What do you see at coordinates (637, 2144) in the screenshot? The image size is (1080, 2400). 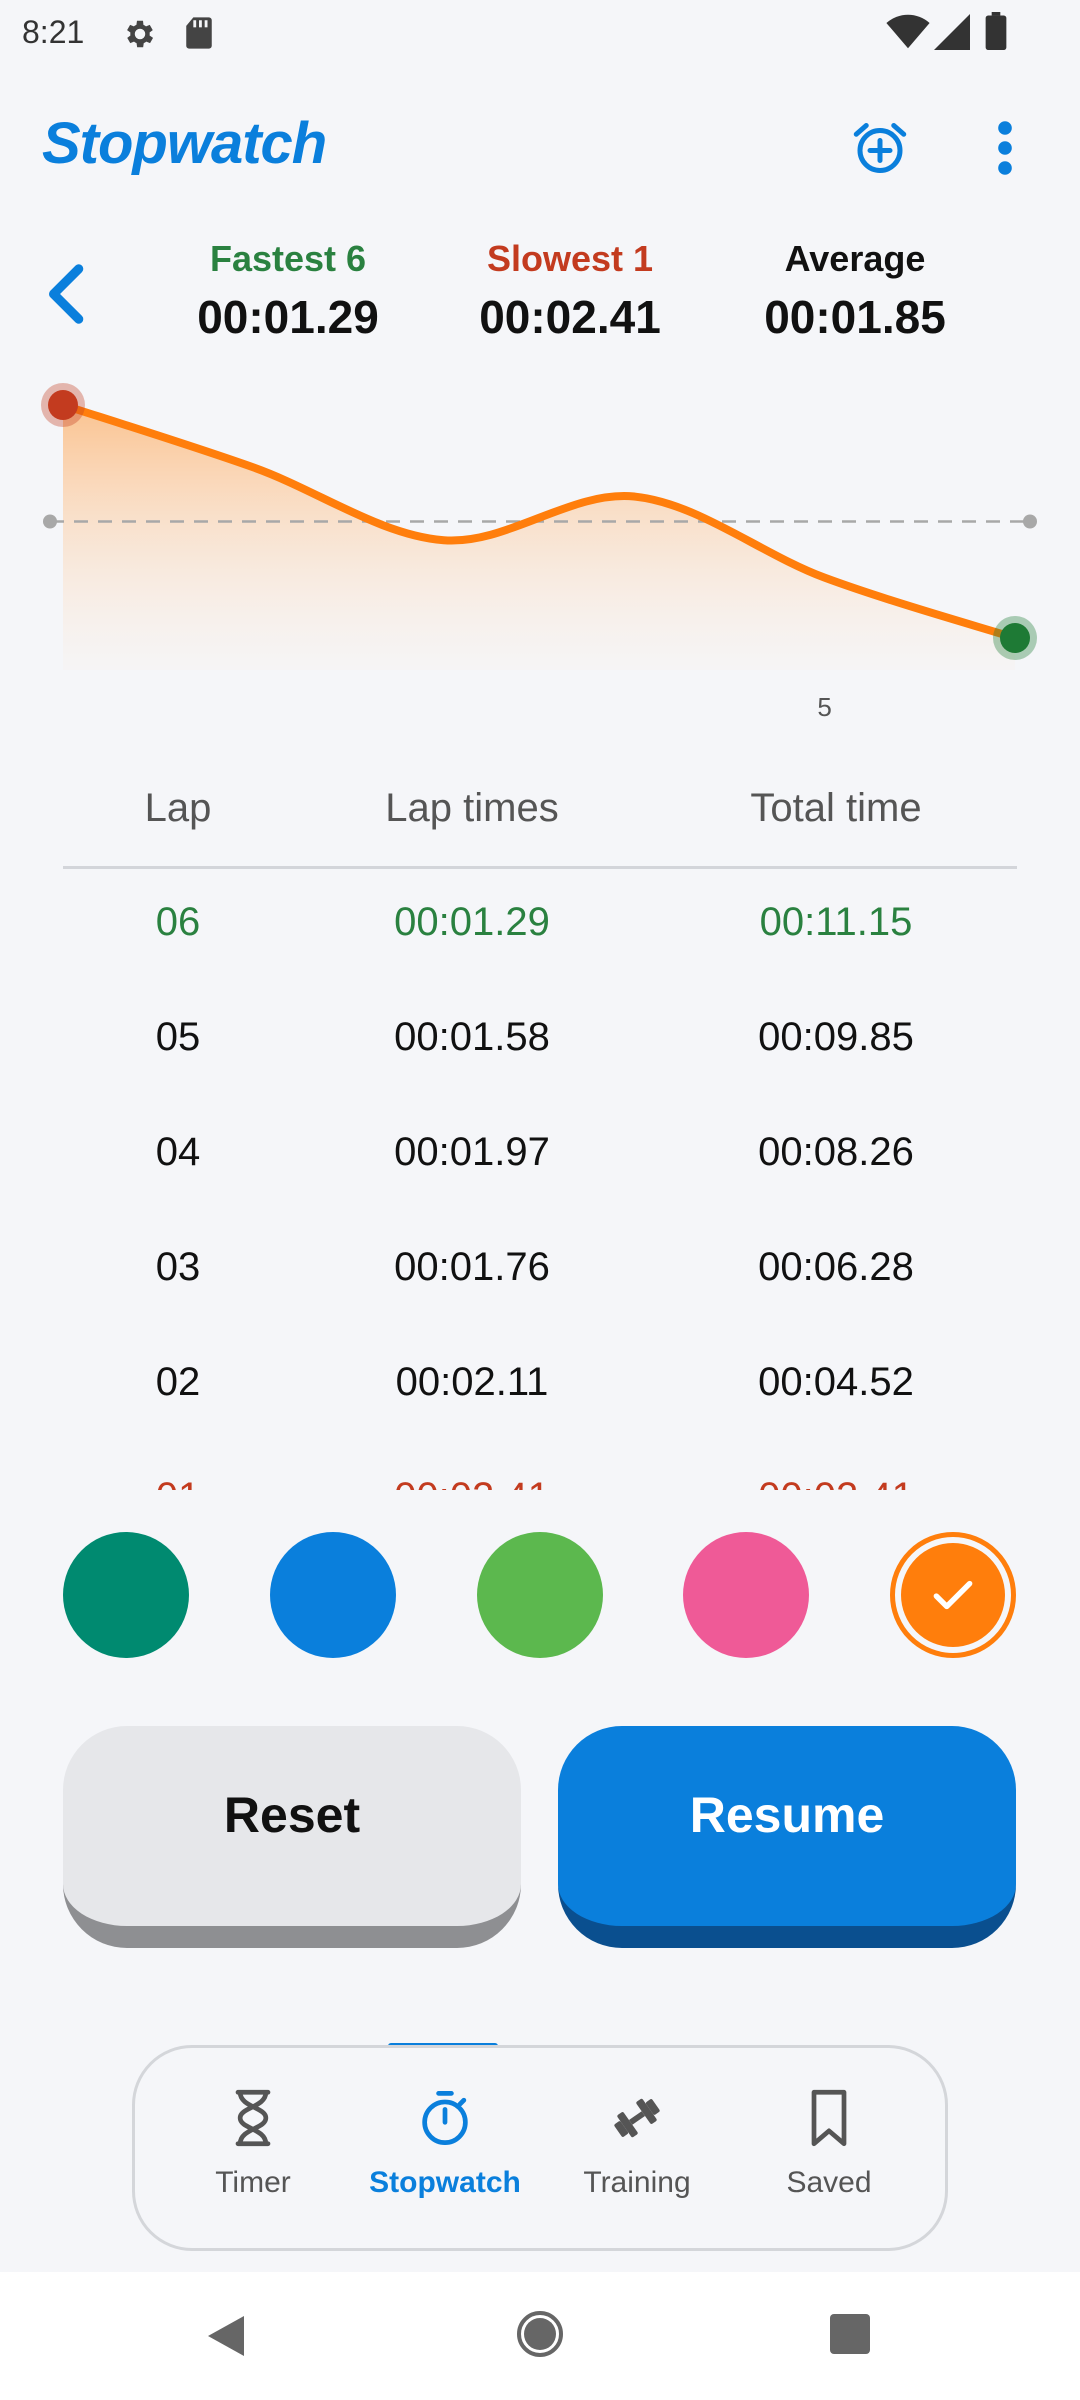 I see `nav-training: Training` at bounding box center [637, 2144].